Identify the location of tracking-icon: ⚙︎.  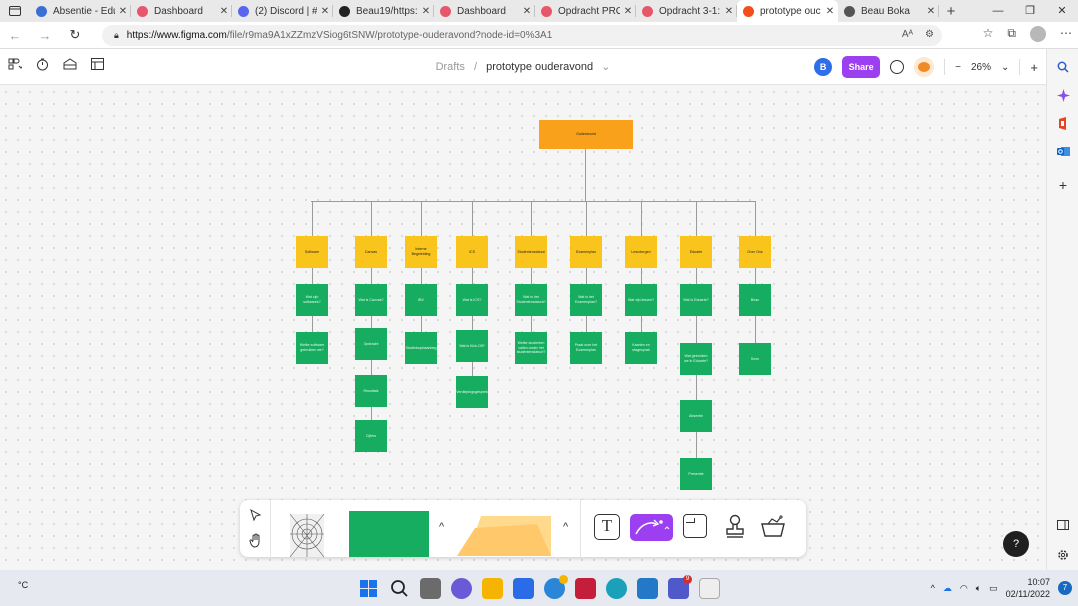
(929, 34).